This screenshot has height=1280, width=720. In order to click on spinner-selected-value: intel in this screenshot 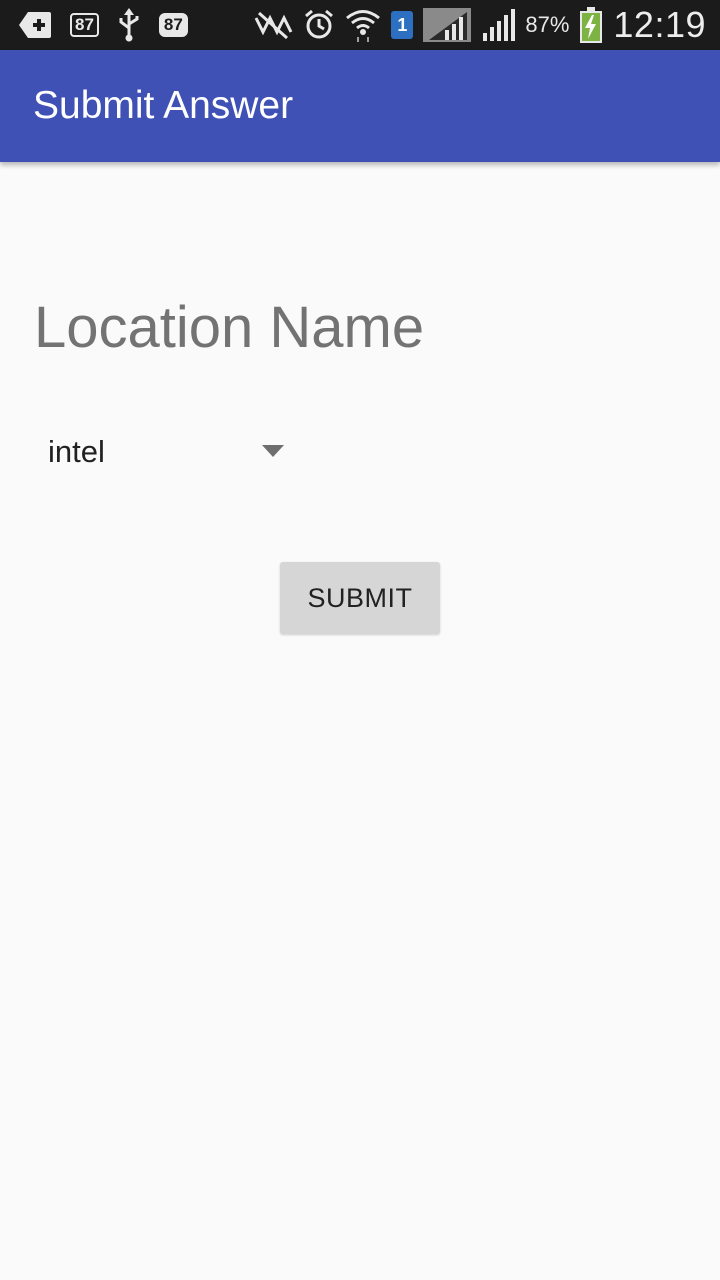, I will do `click(76, 451)`.